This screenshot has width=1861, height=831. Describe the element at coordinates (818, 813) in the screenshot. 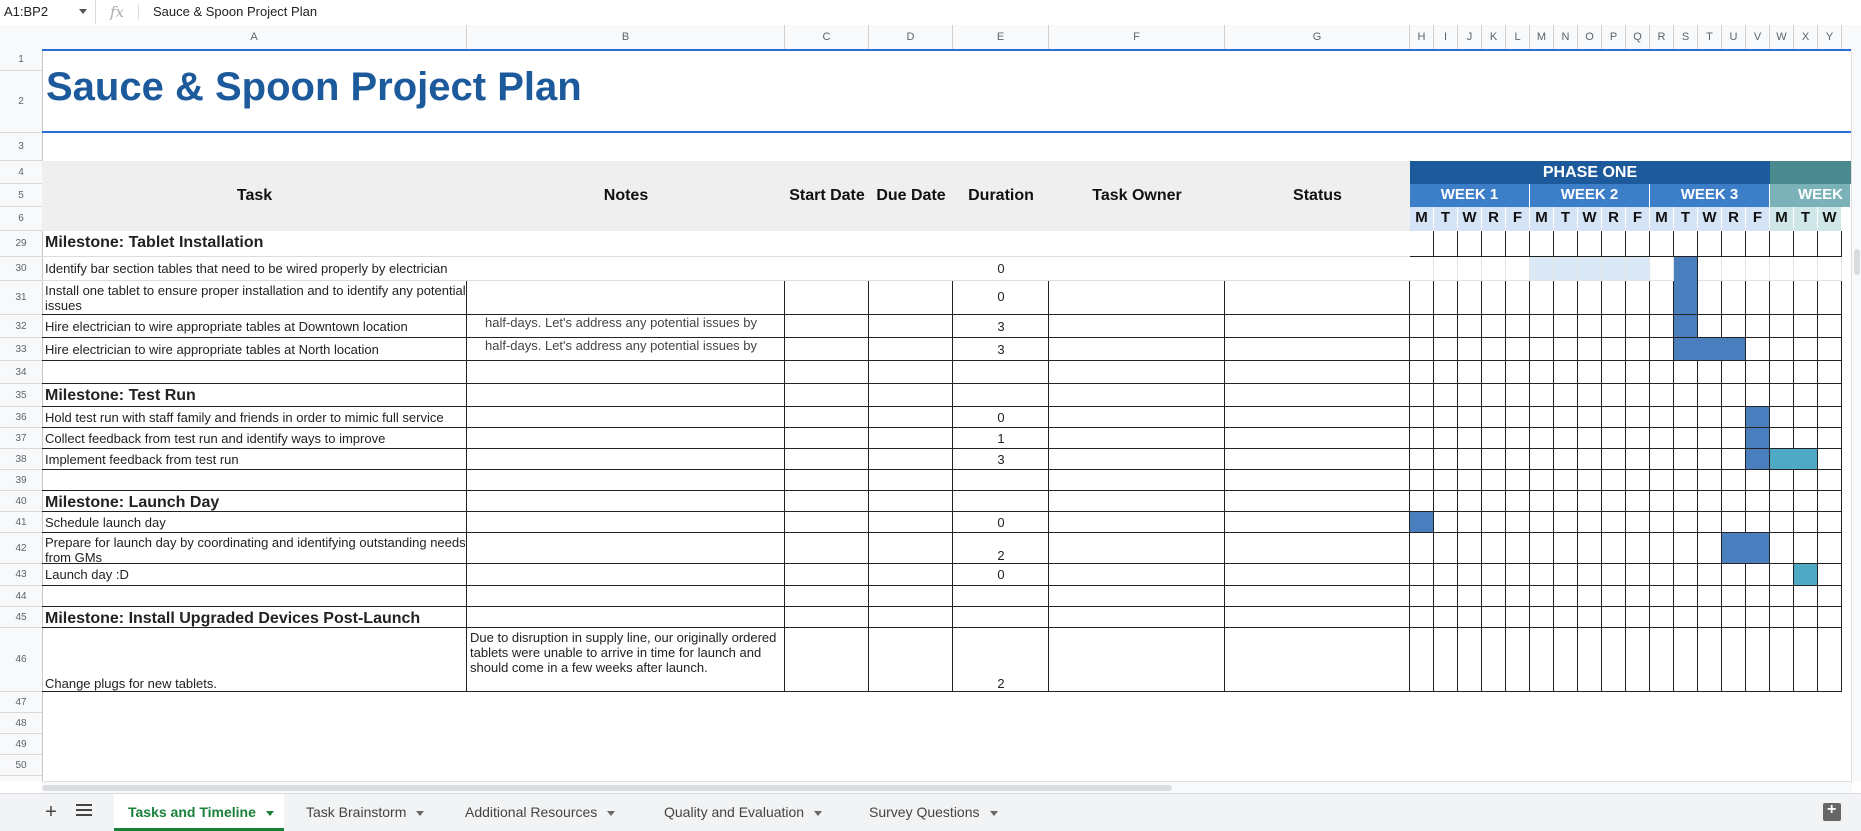

I see `chevron-down-icon` at that location.